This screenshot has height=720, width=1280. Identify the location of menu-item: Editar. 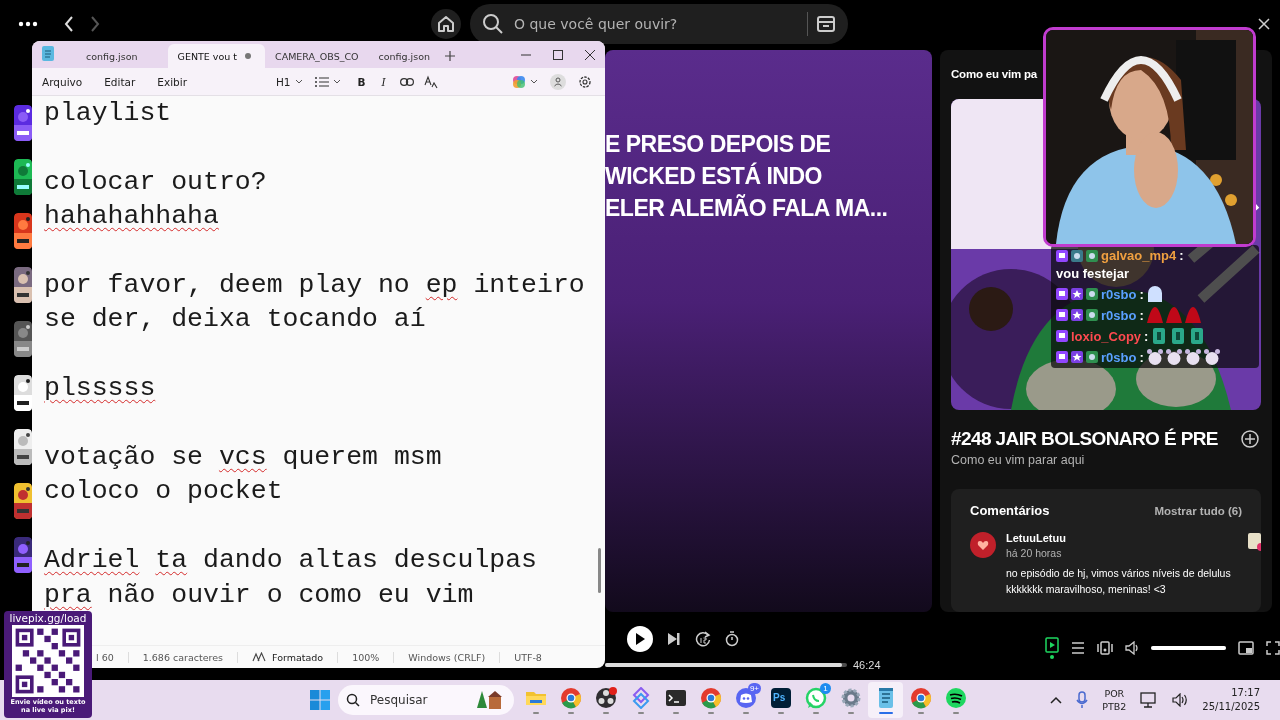
(120, 81).